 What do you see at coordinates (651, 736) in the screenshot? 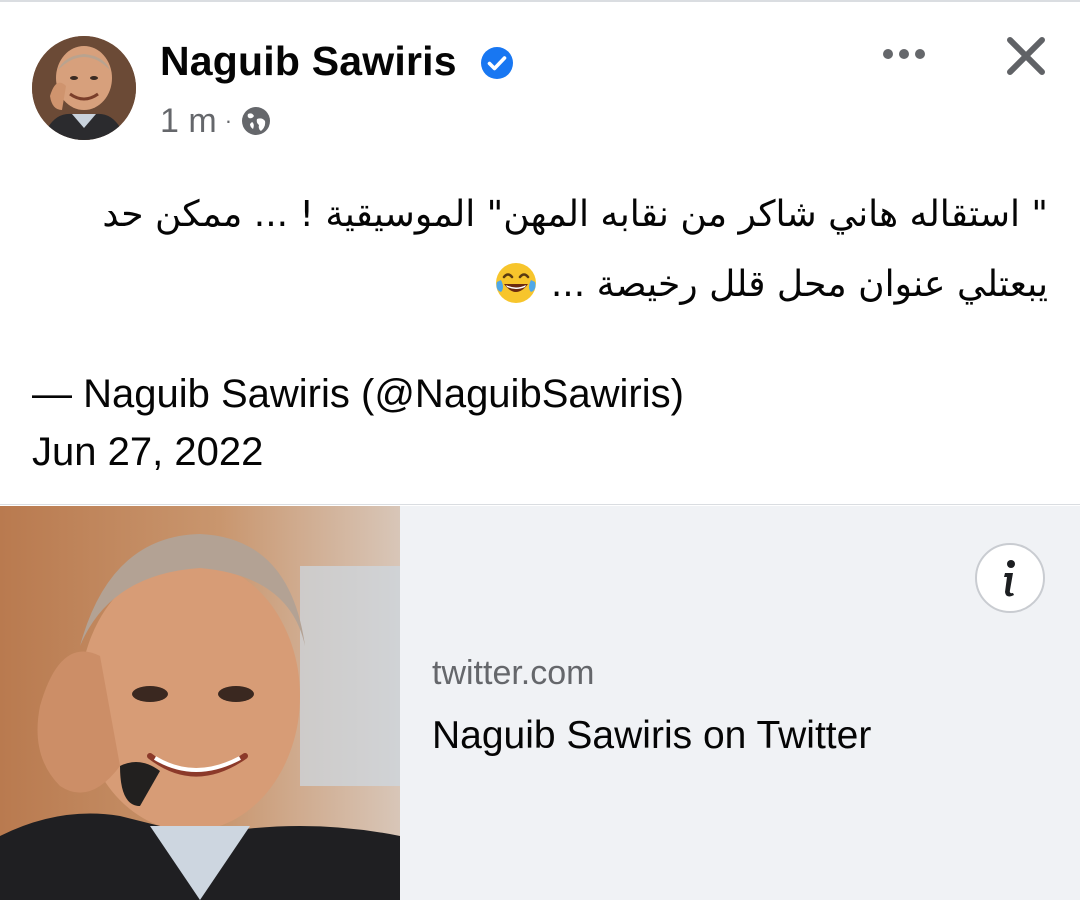
I see `link-title: Naguib Sawiris on Twitter` at bounding box center [651, 736].